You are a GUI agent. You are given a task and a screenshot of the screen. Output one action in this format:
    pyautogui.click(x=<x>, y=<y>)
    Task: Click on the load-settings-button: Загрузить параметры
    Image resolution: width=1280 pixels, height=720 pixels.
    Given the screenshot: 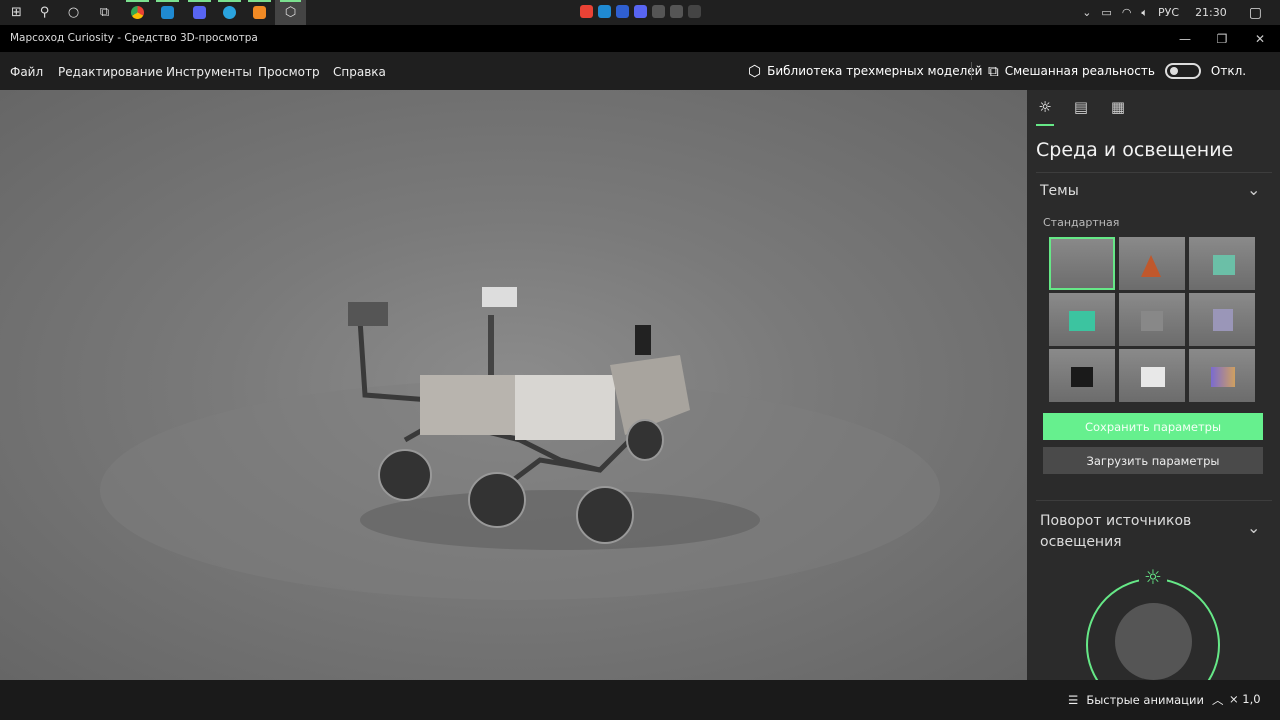 What is the action you would take?
    pyautogui.click(x=1153, y=460)
    